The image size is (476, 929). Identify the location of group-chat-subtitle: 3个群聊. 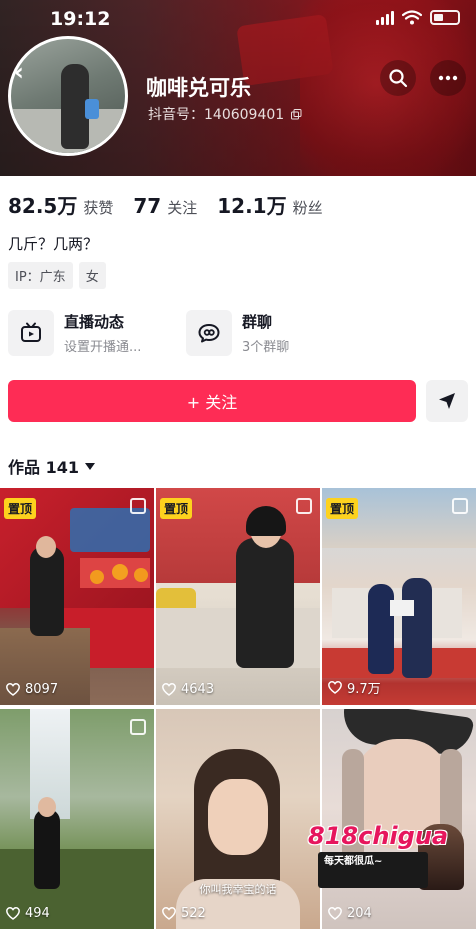
(266, 347).